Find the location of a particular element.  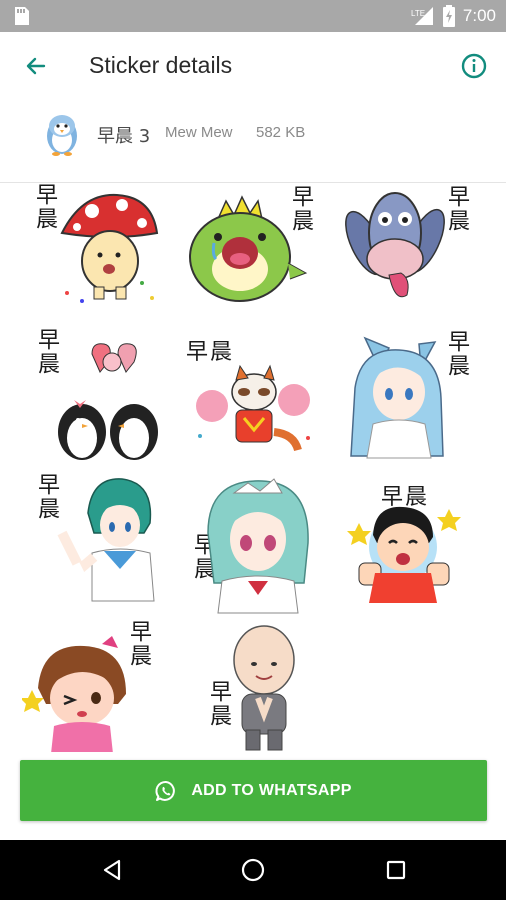

back-arrow-icon is located at coordinates (36, 66).